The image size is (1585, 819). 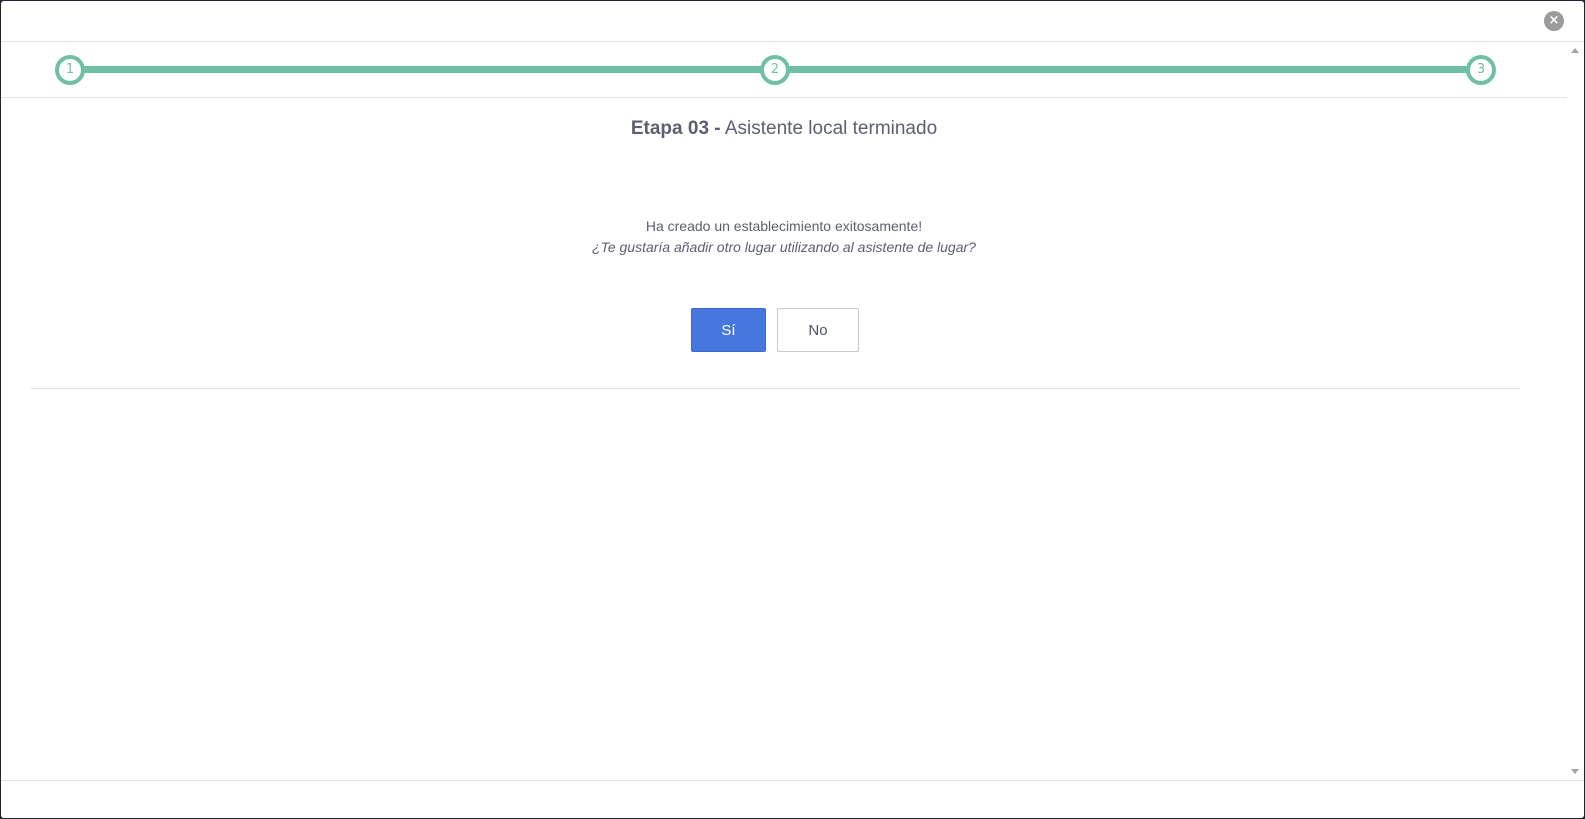 What do you see at coordinates (818, 330) in the screenshot?
I see `no-button: No` at bounding box center [818, 330].